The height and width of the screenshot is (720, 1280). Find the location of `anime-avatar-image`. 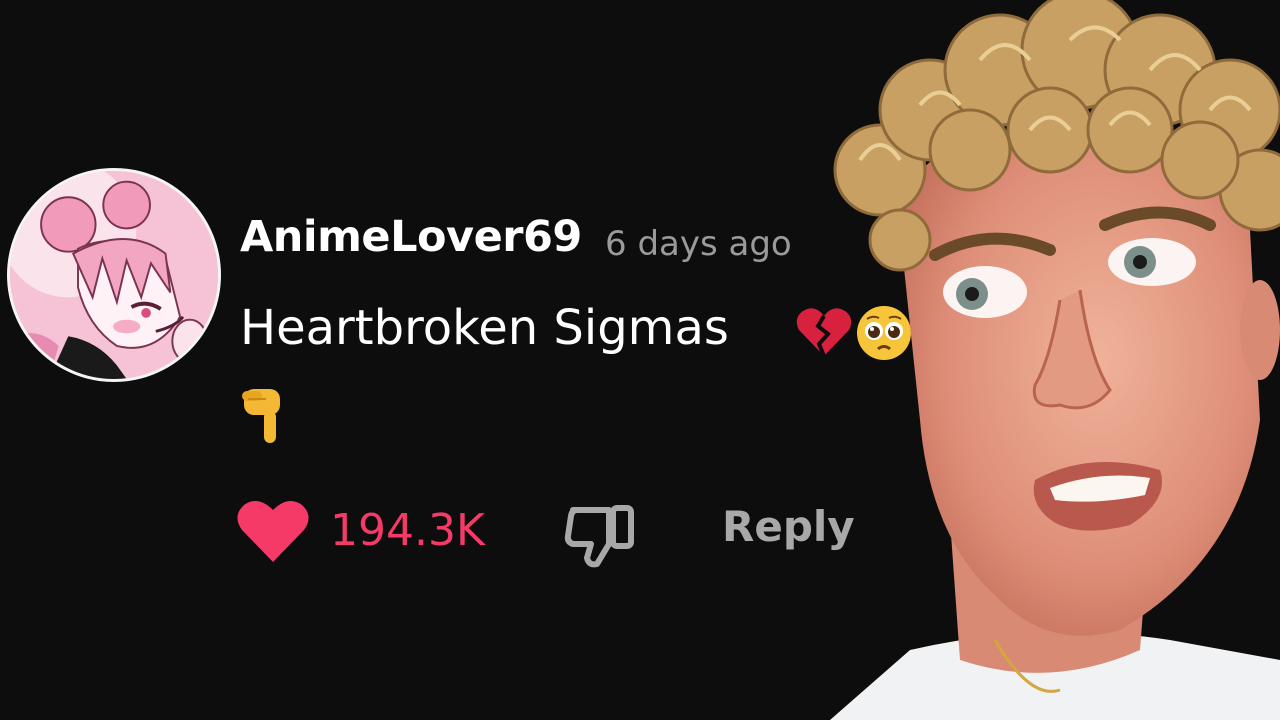

anime-avatar-image is located at coordinates (114, 275).